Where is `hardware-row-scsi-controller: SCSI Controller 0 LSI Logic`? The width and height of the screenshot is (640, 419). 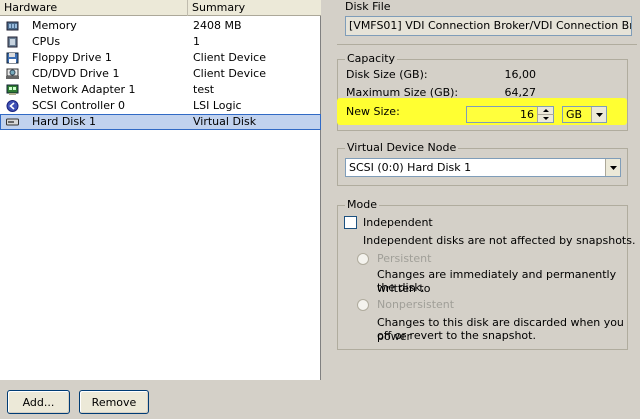 hardware-row-scsi-controller: SCSI Controller 0 LSI Logic is located at coordinates (160, 106).